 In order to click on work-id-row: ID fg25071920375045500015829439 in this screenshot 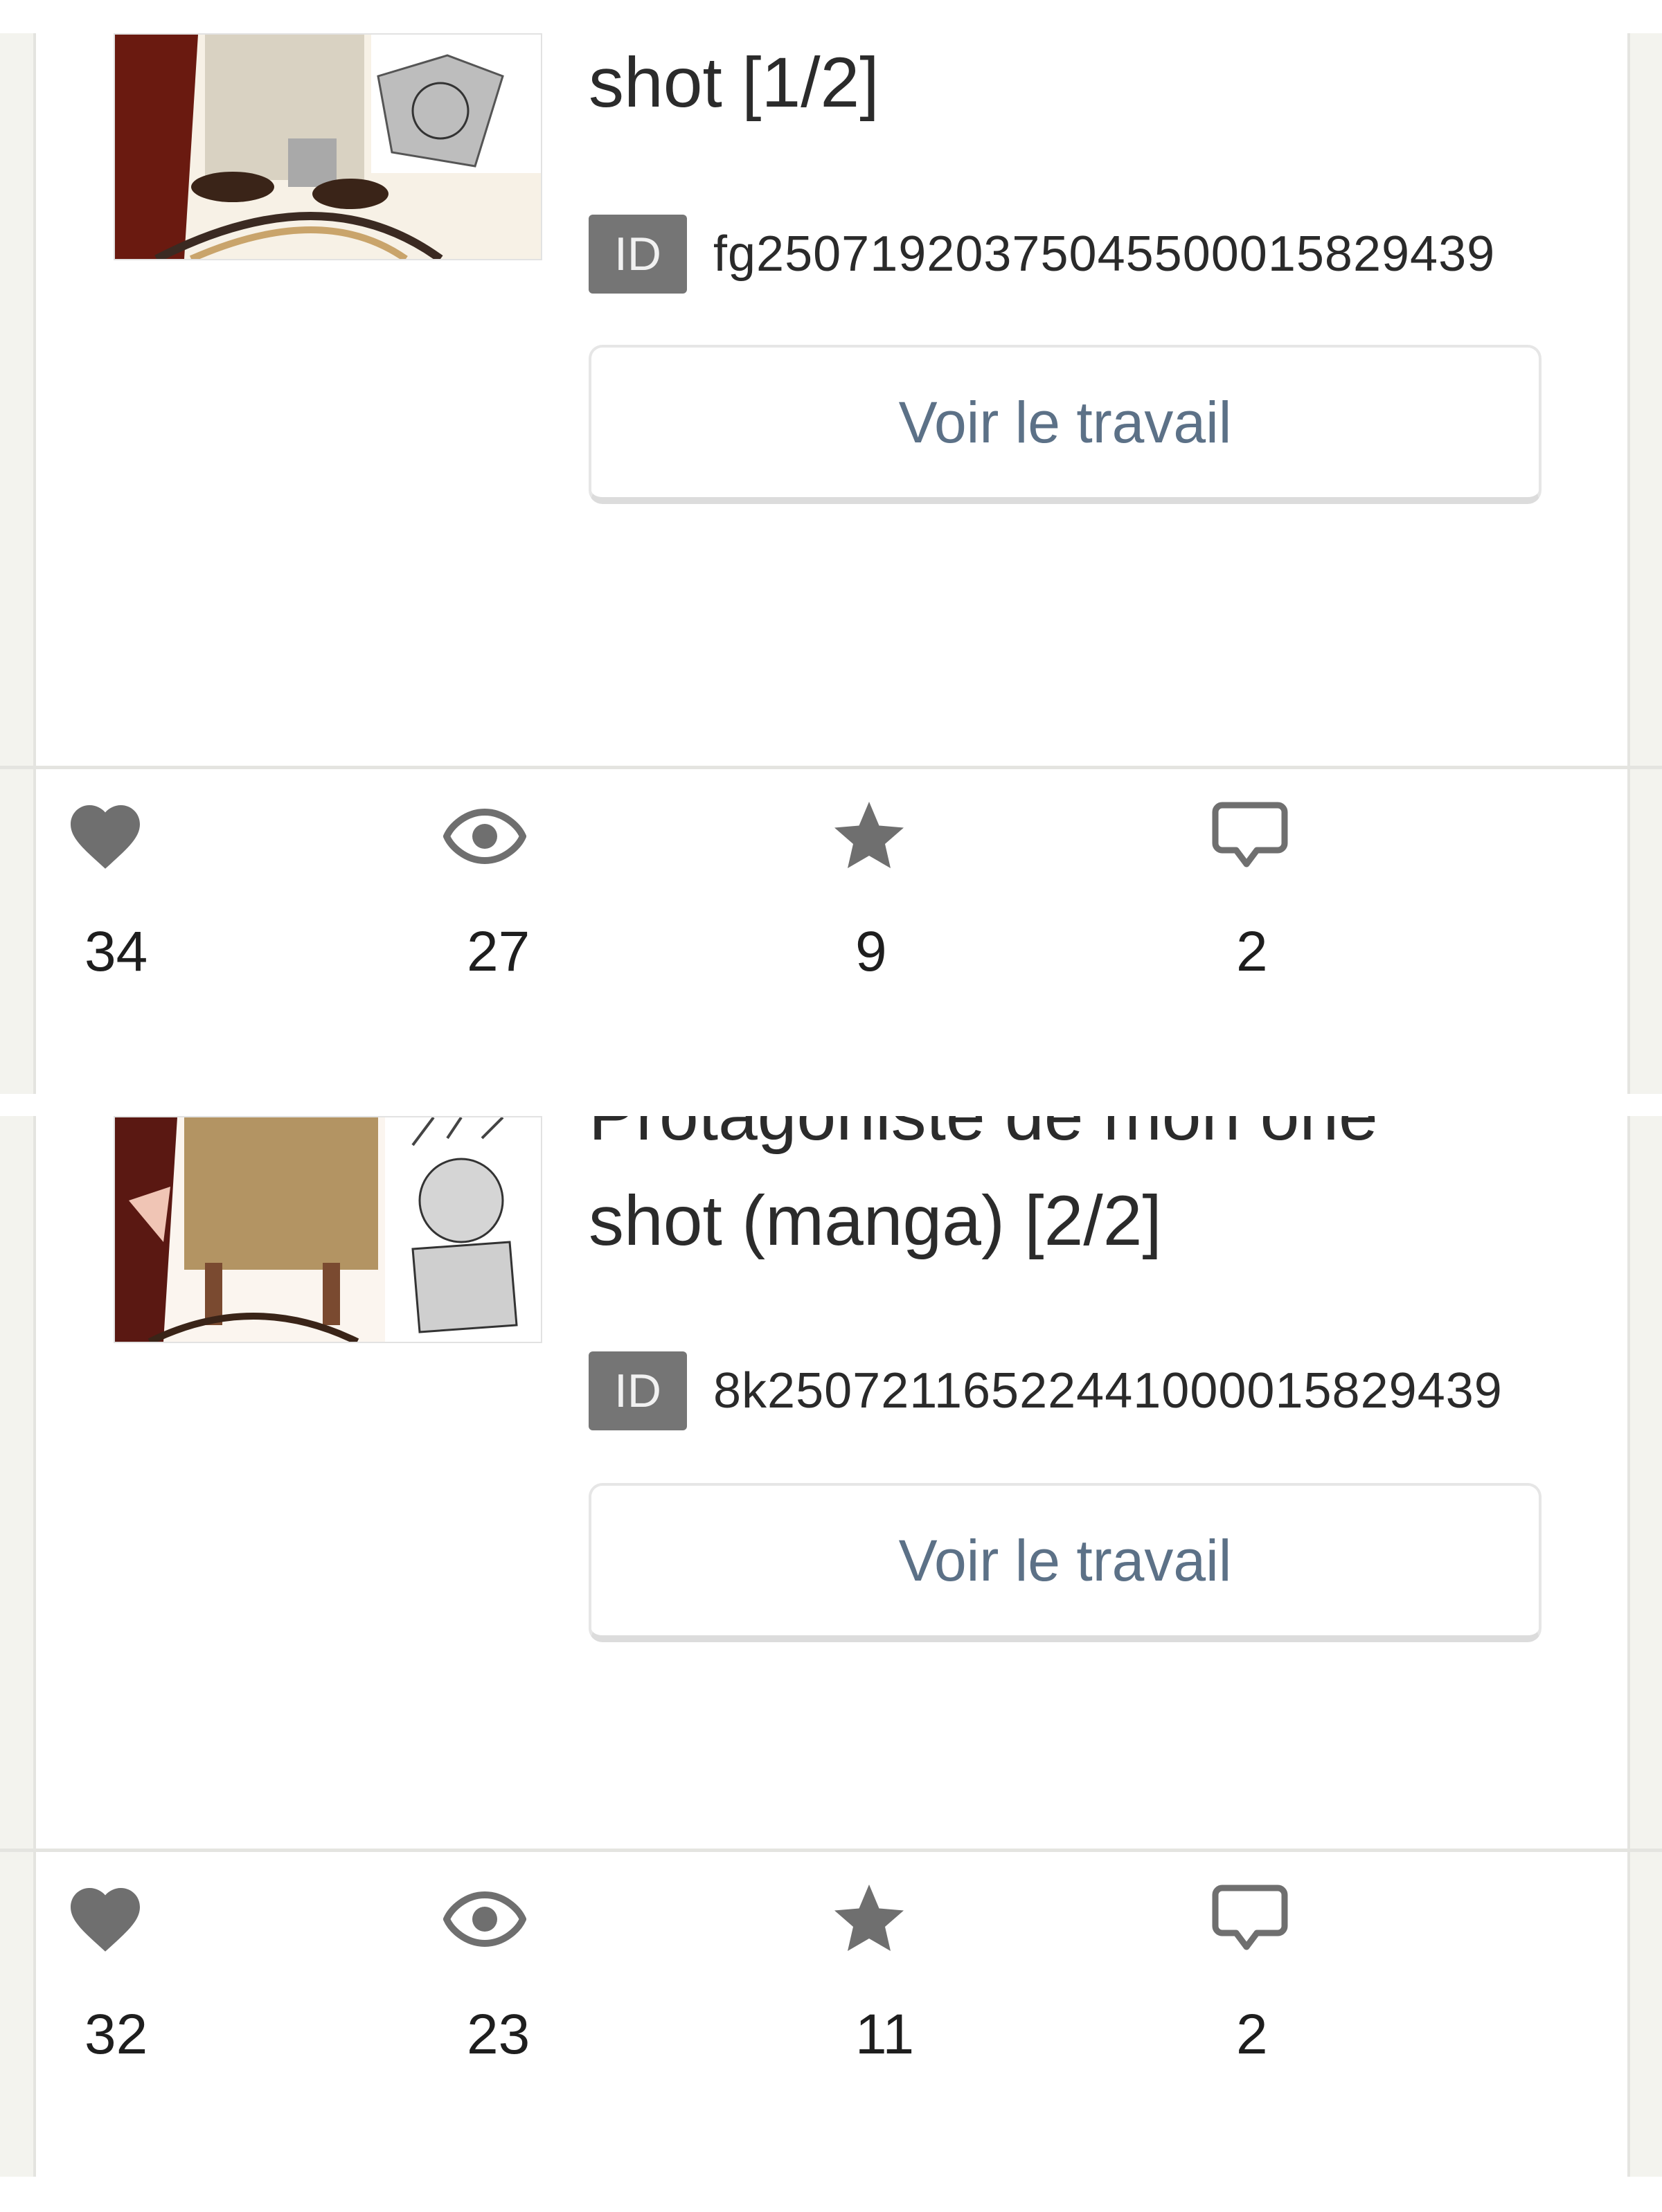, I will do `click(1042, 254)`.